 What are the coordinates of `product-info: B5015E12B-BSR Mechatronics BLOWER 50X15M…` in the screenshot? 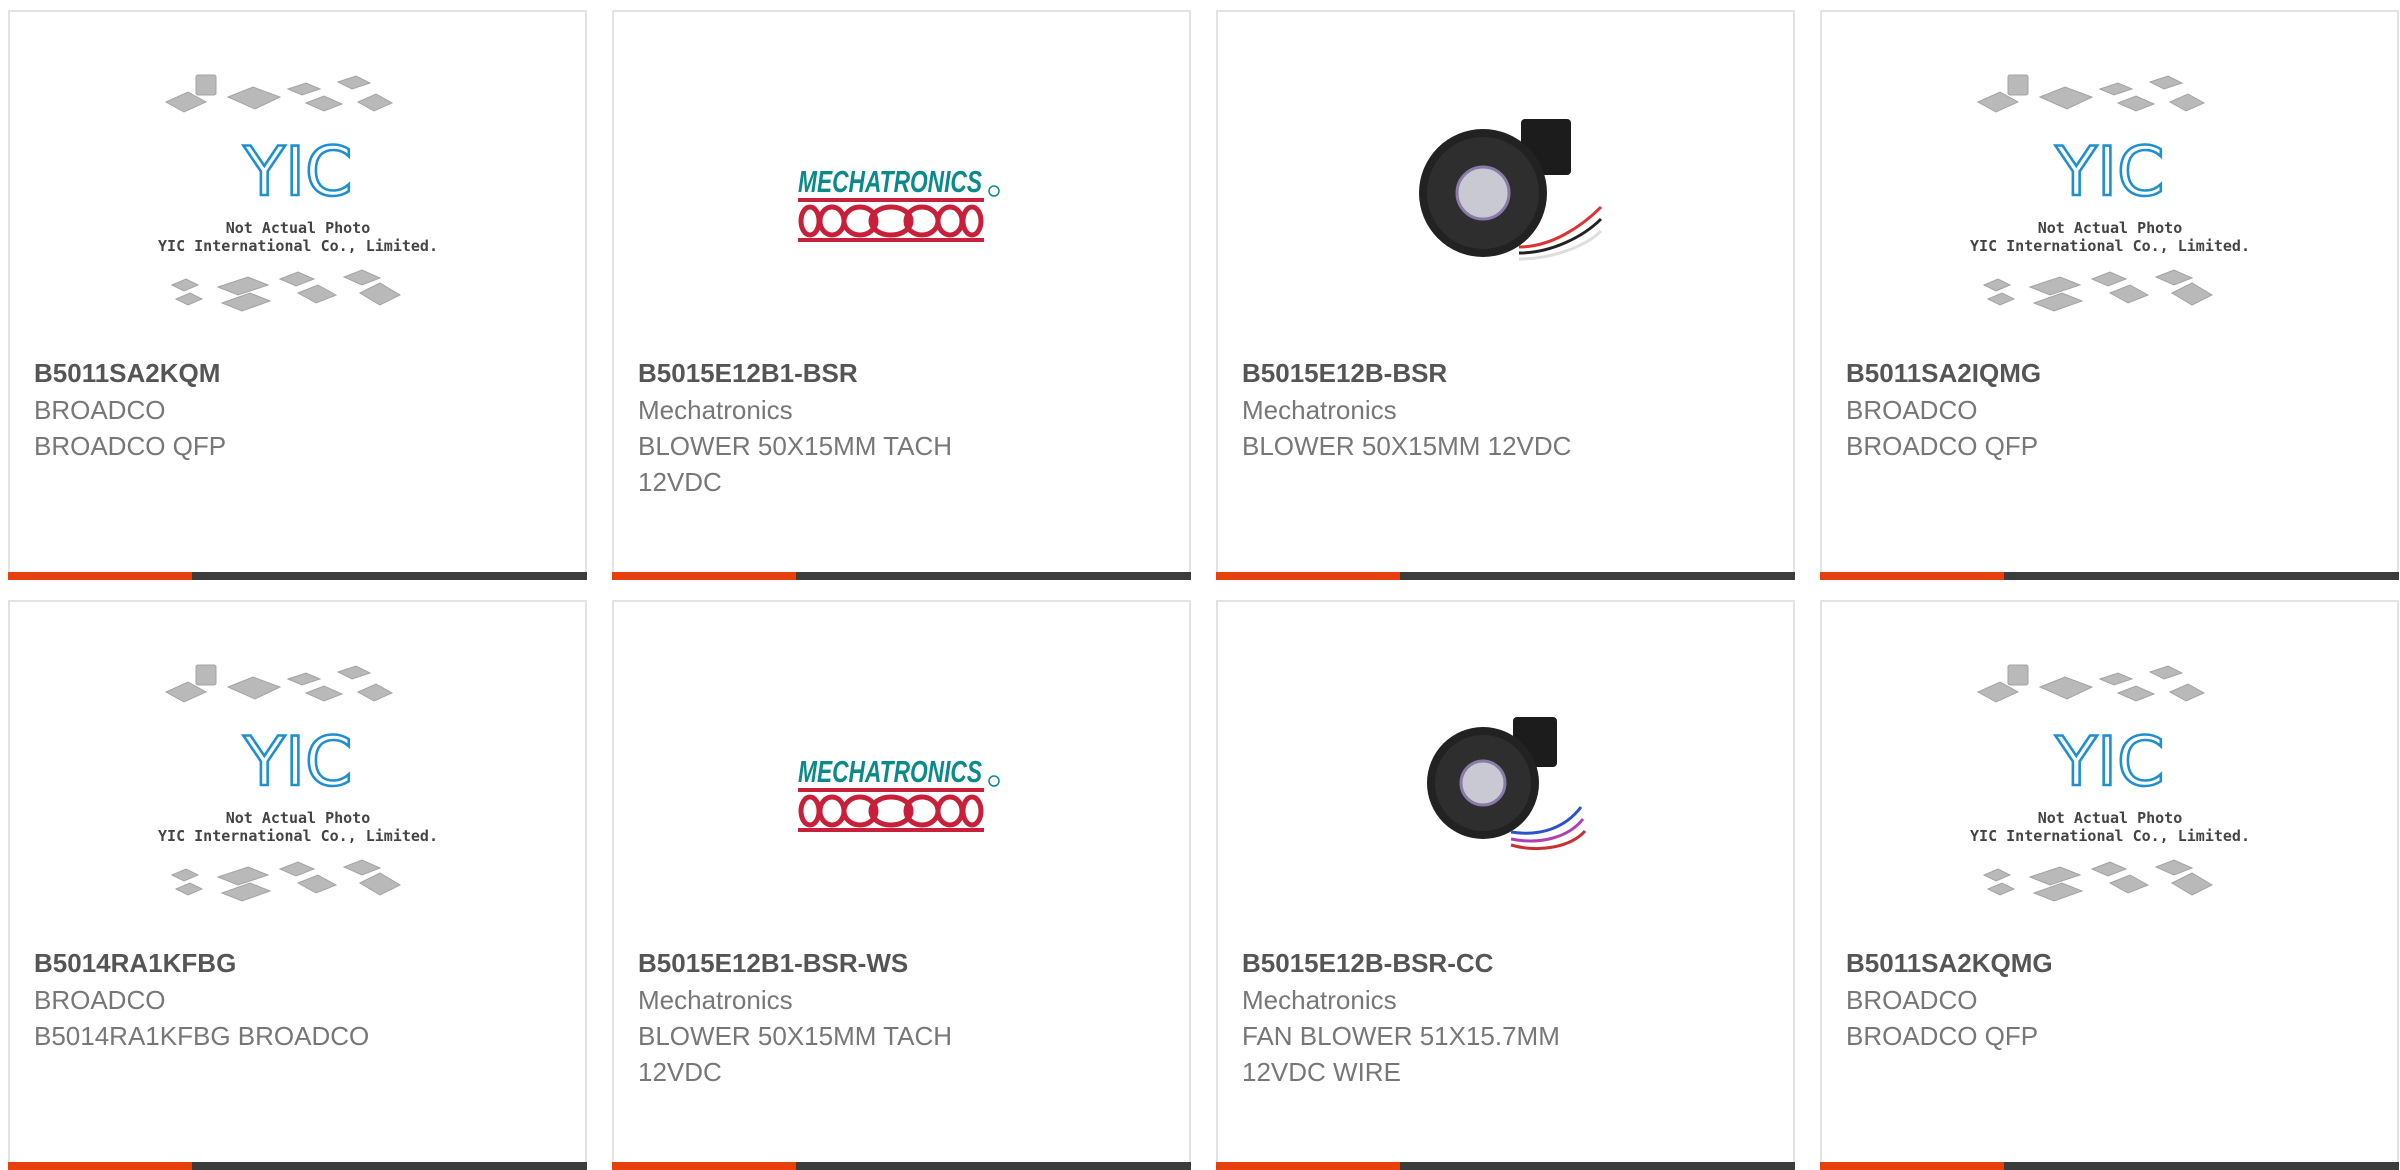 It's located at (1507, 409).